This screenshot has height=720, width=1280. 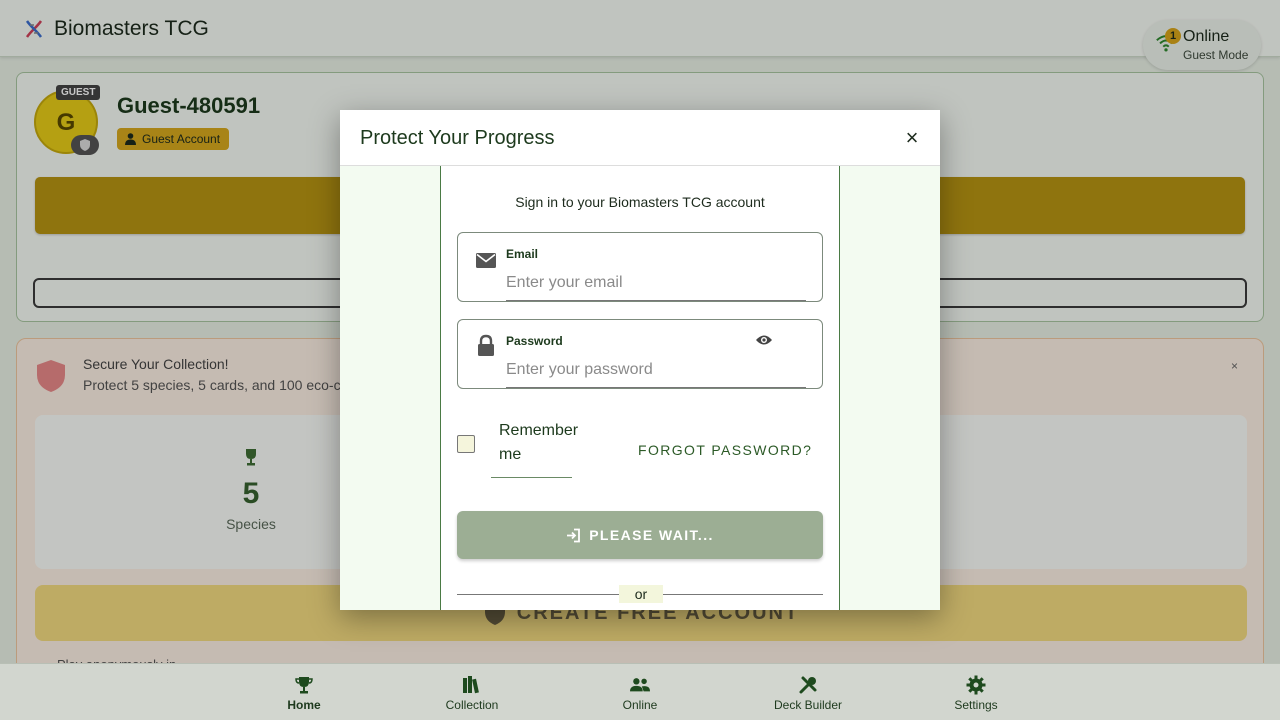 What do you see at coordinates (976, 705) in the screenshot?
I see `nav-label-settings: Settings` at bounding box center [976, 705].